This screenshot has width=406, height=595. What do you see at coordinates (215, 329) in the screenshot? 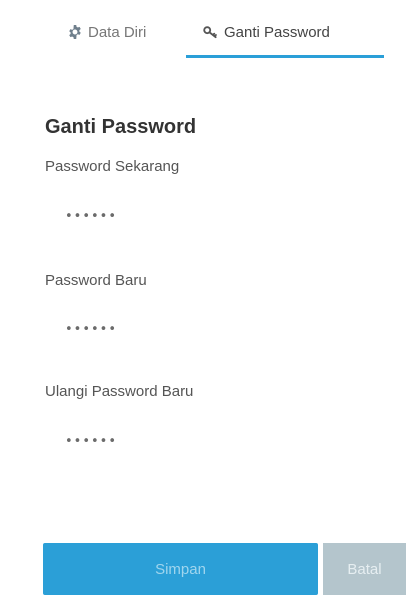
I see `new-password-input` at bounding box center [215, 329].